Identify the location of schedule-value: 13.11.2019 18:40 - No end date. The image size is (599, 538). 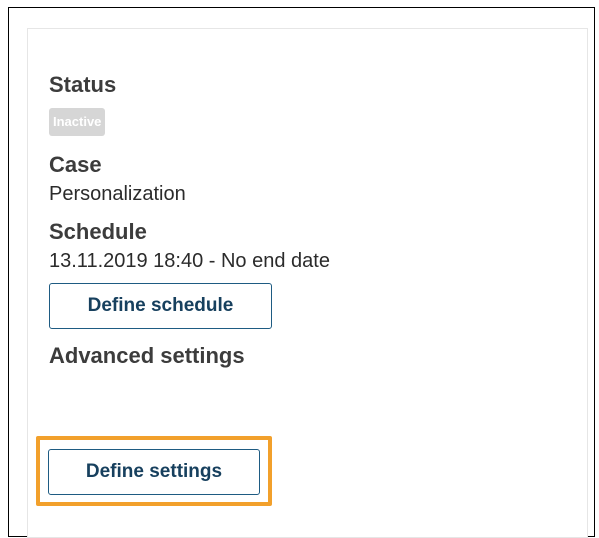
(189, 261).